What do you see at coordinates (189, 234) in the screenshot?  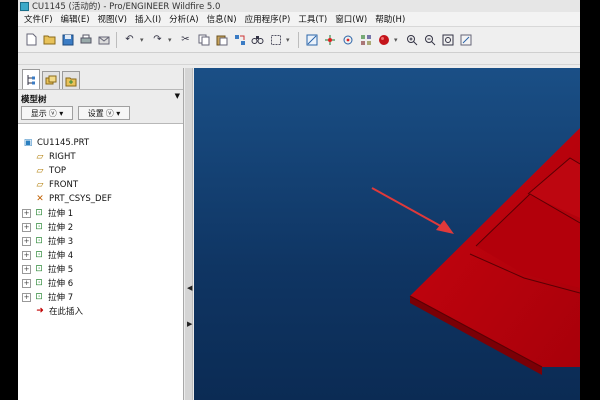 I see `panel-splitter: ◀ ▶` at bounding box center [189, 234].